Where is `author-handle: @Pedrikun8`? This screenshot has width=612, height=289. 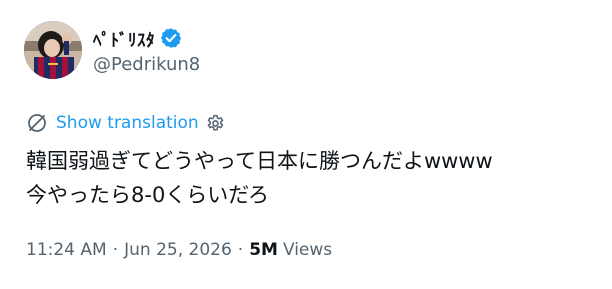 author-handle: @Pedrikun8 is located at coordinates (146, 64).